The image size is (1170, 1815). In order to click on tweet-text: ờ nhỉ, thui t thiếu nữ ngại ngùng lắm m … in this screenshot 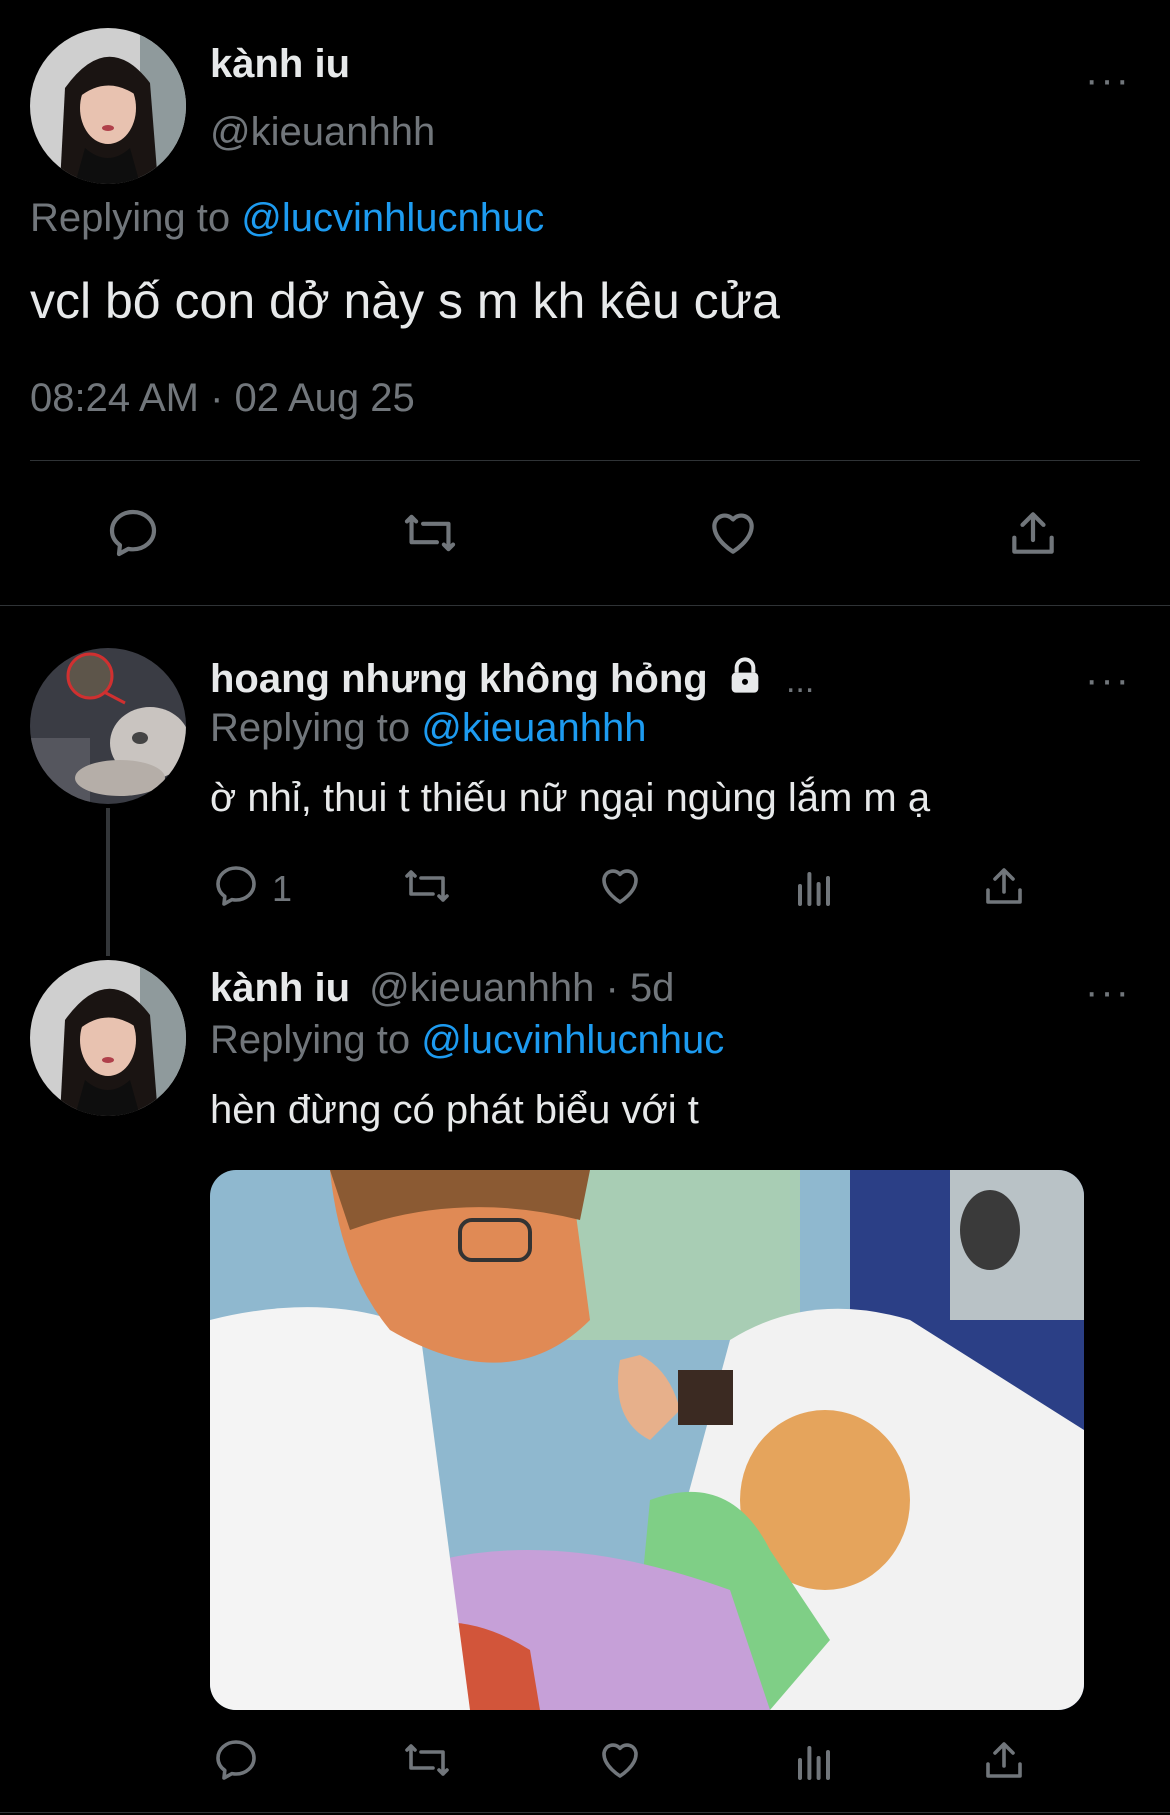, I will do `click(570, 798)`.